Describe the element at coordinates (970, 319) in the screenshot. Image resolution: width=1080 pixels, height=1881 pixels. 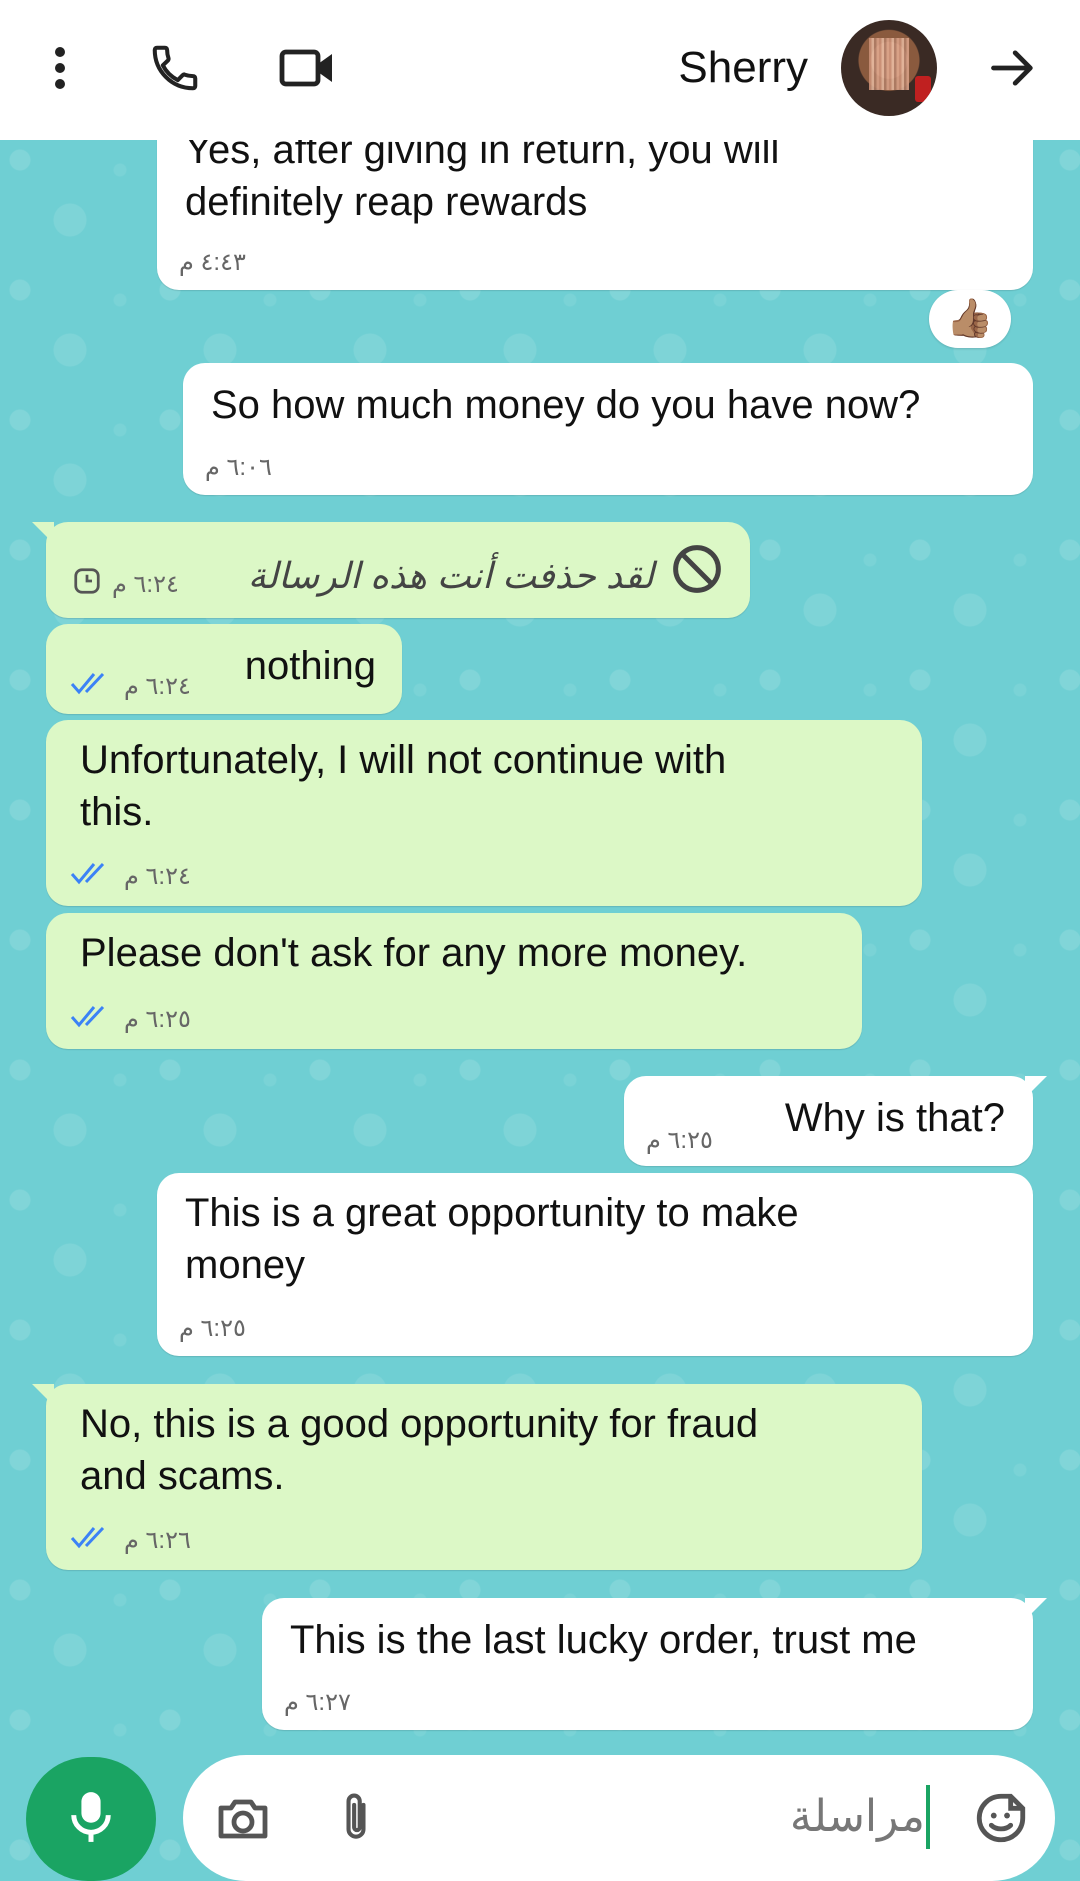
I see `reaction-badge: 👍🏽` at that location.